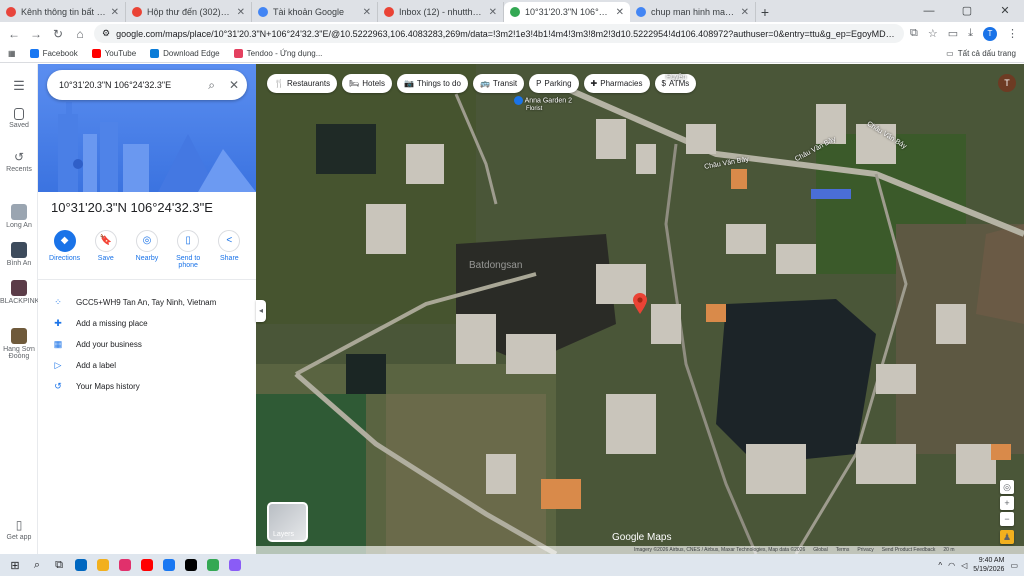 The height and width of the screenshot is (576, 1024). I want to click on pinned-apps, so click(158, 565).